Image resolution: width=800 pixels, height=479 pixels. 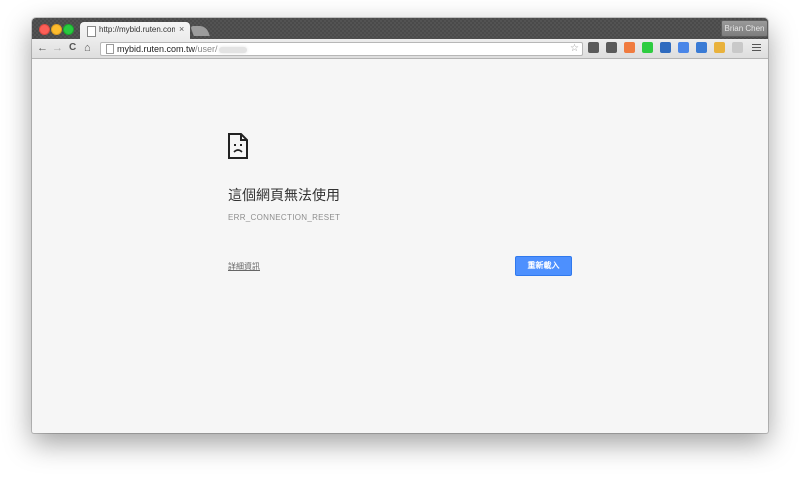 What do you see at coordinates (683, 47) in the screenshot?
I see `translate-icon` at bounding box center [683, 47].